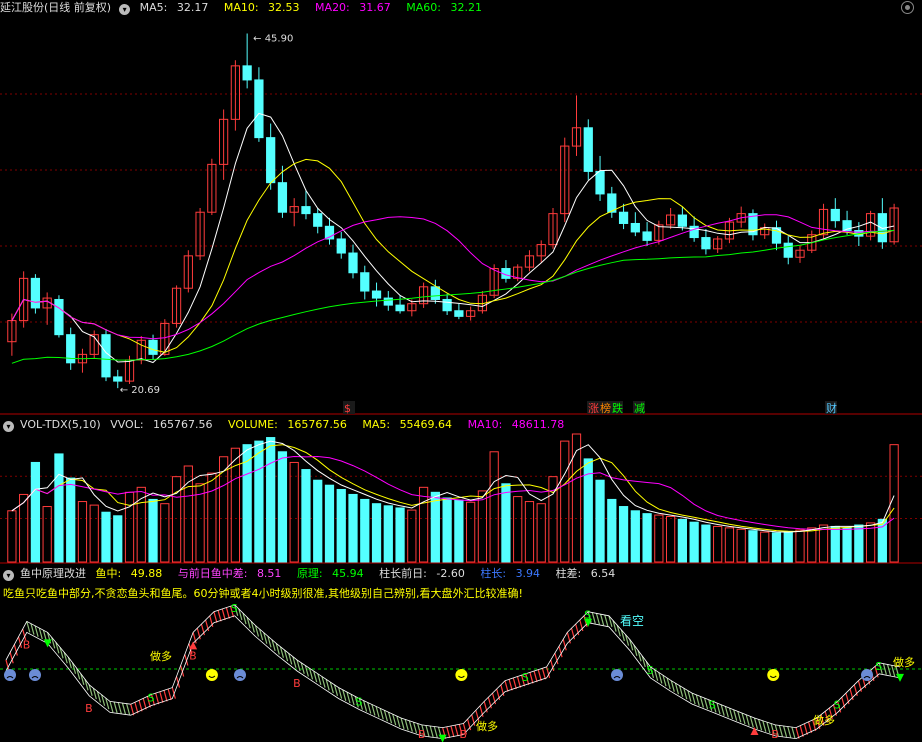 Image resolution: width=922 pixels, height=742 pixels. What do you see at coordinates (831, 408) in the screenshot?
I see `event-marker: 财` at bounding box center [831, 408].